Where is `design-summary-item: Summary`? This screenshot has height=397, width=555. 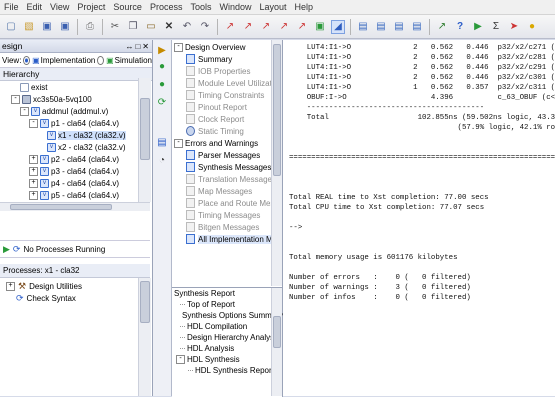
design-summary-item: Summary is located at coordinates (222, 59).